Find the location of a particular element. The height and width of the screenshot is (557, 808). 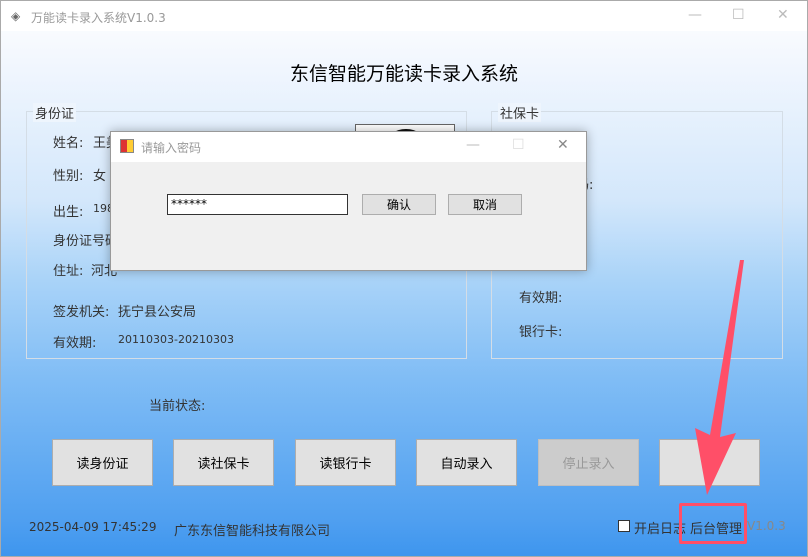

dialog-app-icon is located at coordinates (127, 146).